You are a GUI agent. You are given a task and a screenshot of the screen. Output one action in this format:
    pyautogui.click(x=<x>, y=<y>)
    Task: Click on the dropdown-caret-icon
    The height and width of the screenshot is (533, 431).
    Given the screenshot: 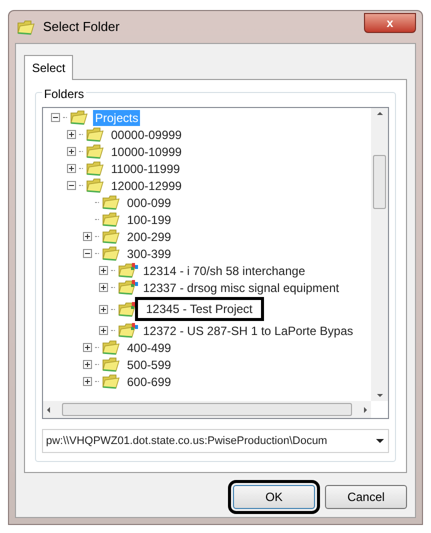 What is the action you would take?
    pyautogui.click(x=380, y=441)
    